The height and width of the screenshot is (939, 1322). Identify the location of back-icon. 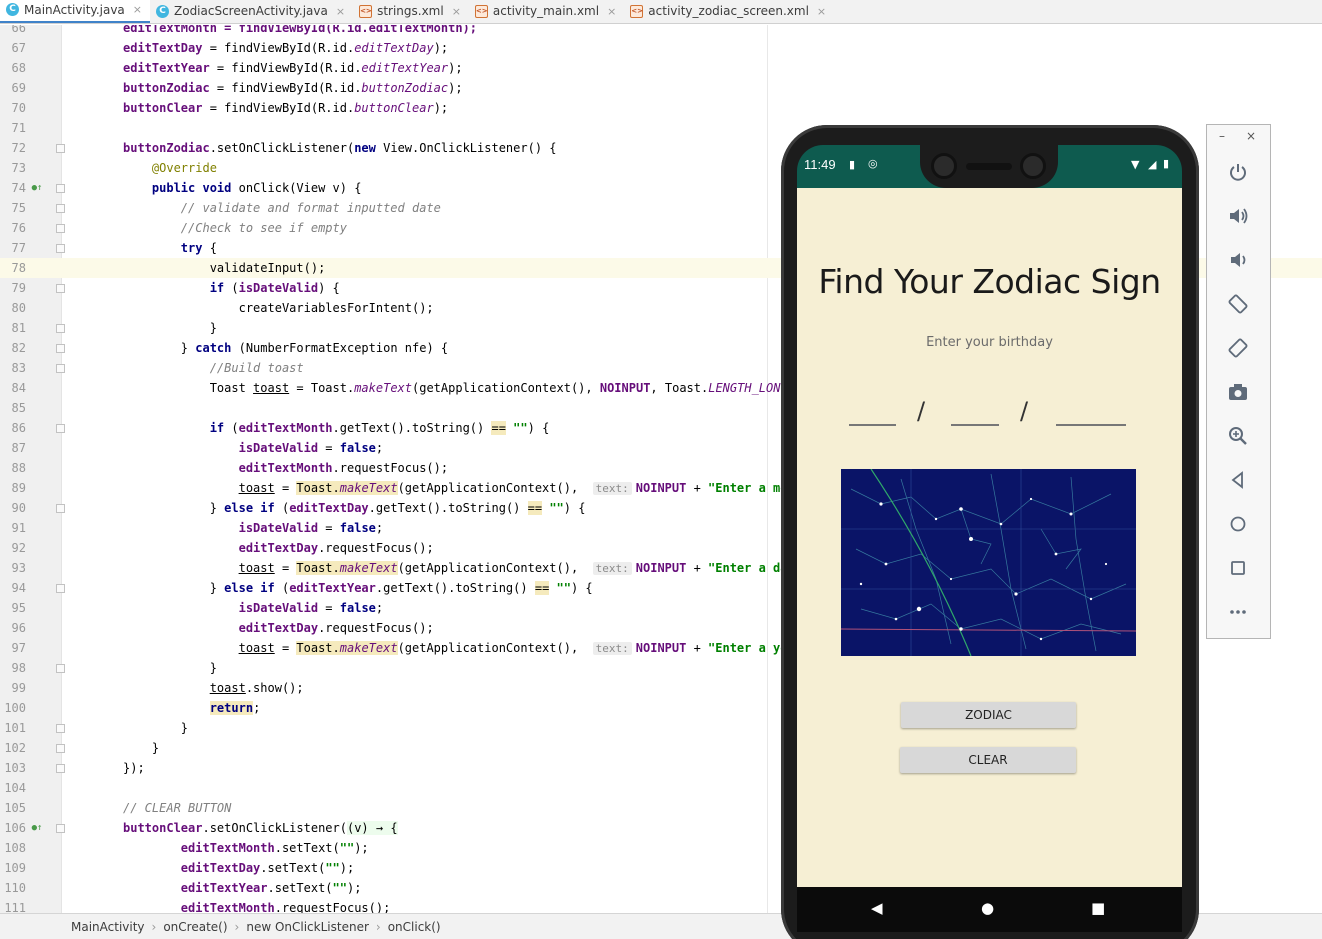
(1238, 480).